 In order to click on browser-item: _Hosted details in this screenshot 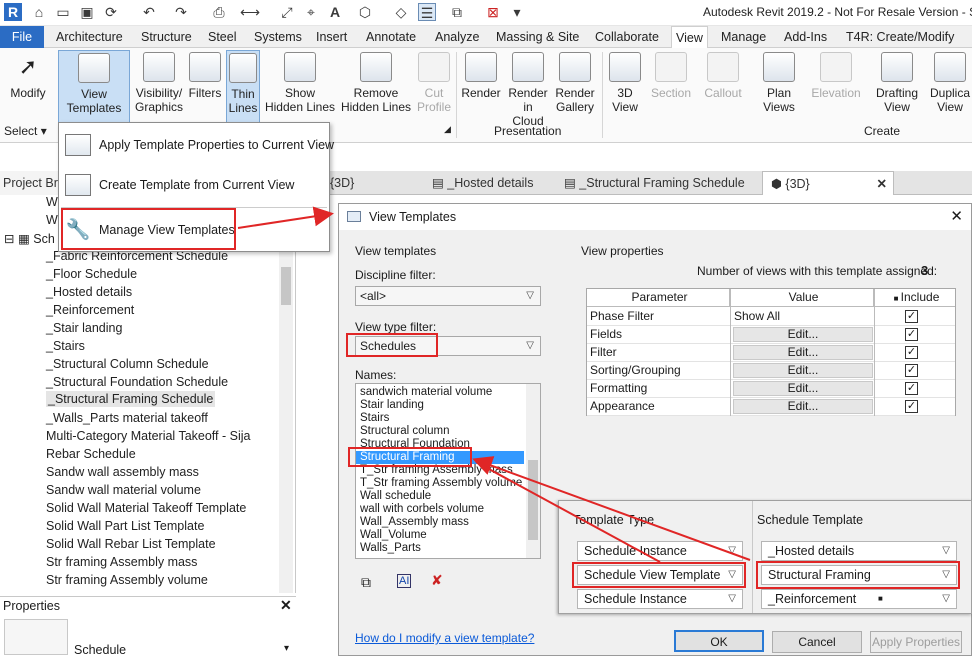, I will do `click(89, 292)`.